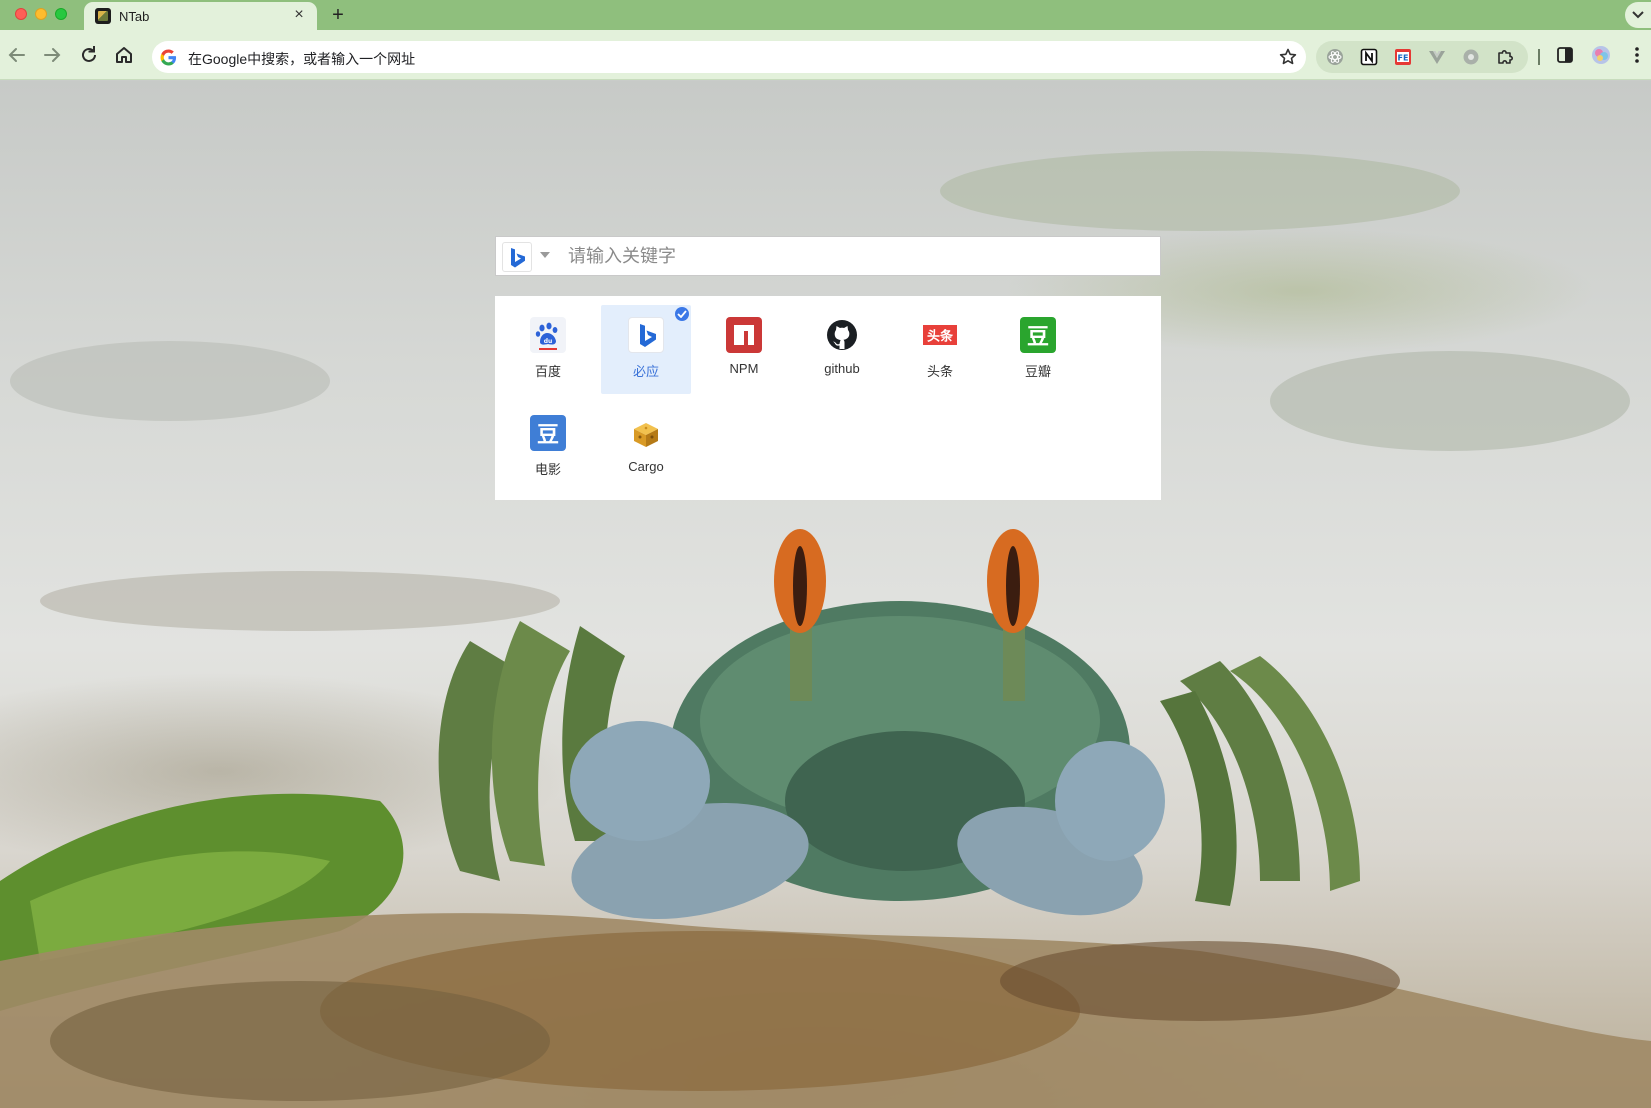  I want to click on site-label: NPM, so click(744, 368).